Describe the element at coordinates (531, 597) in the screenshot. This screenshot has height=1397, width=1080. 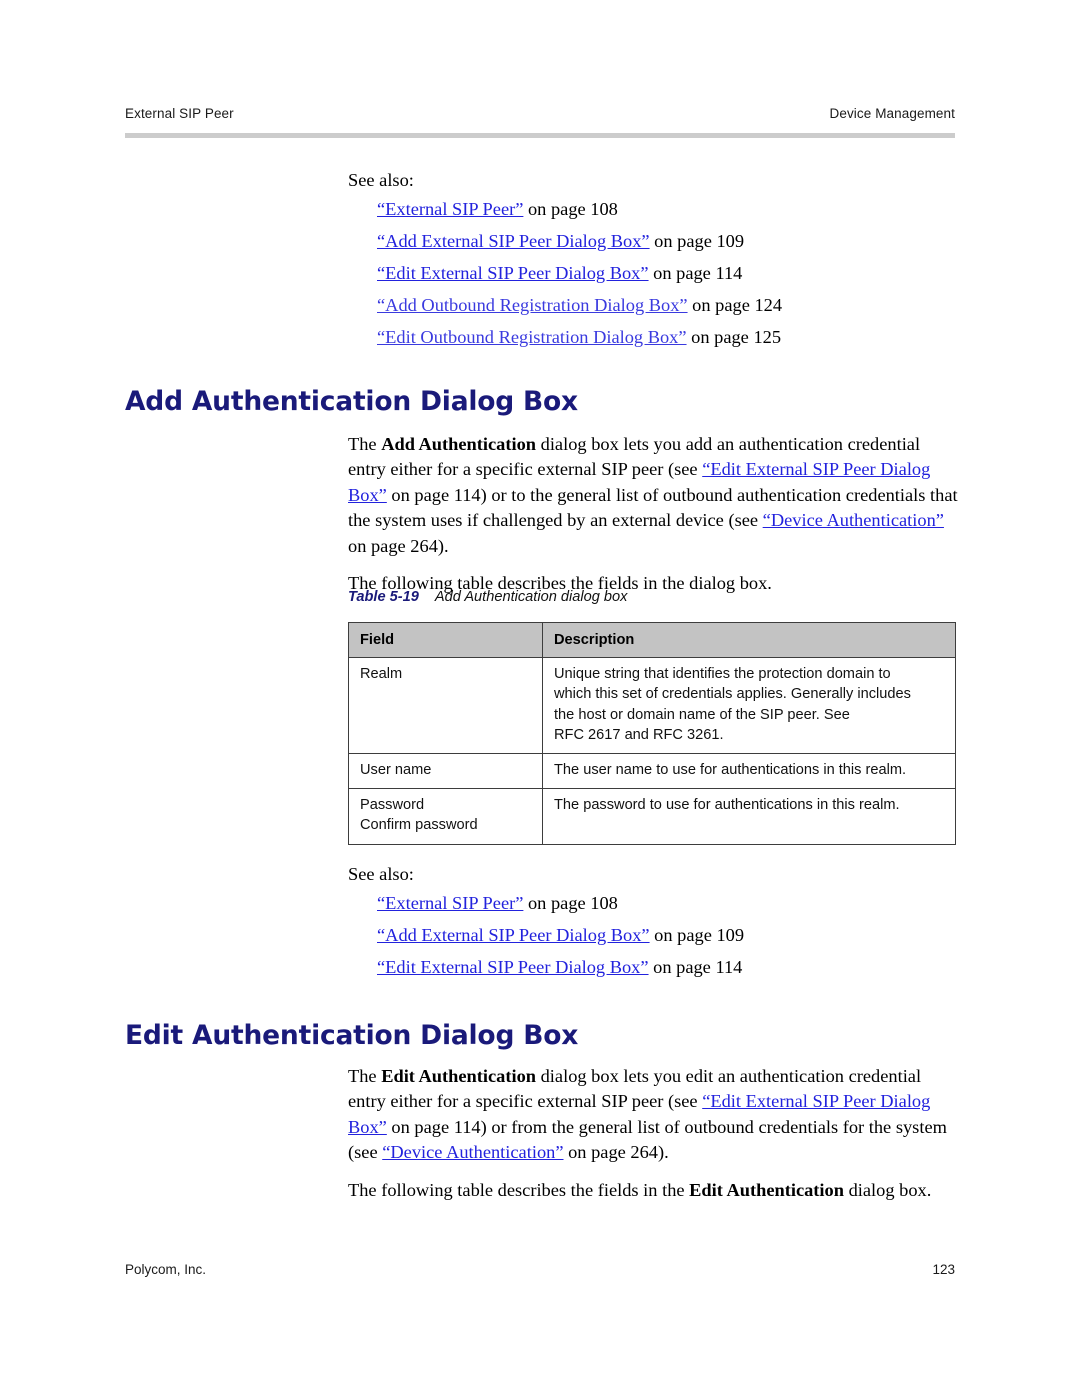
I see `table-caption-text: Add Authentication dialog box` at that location.